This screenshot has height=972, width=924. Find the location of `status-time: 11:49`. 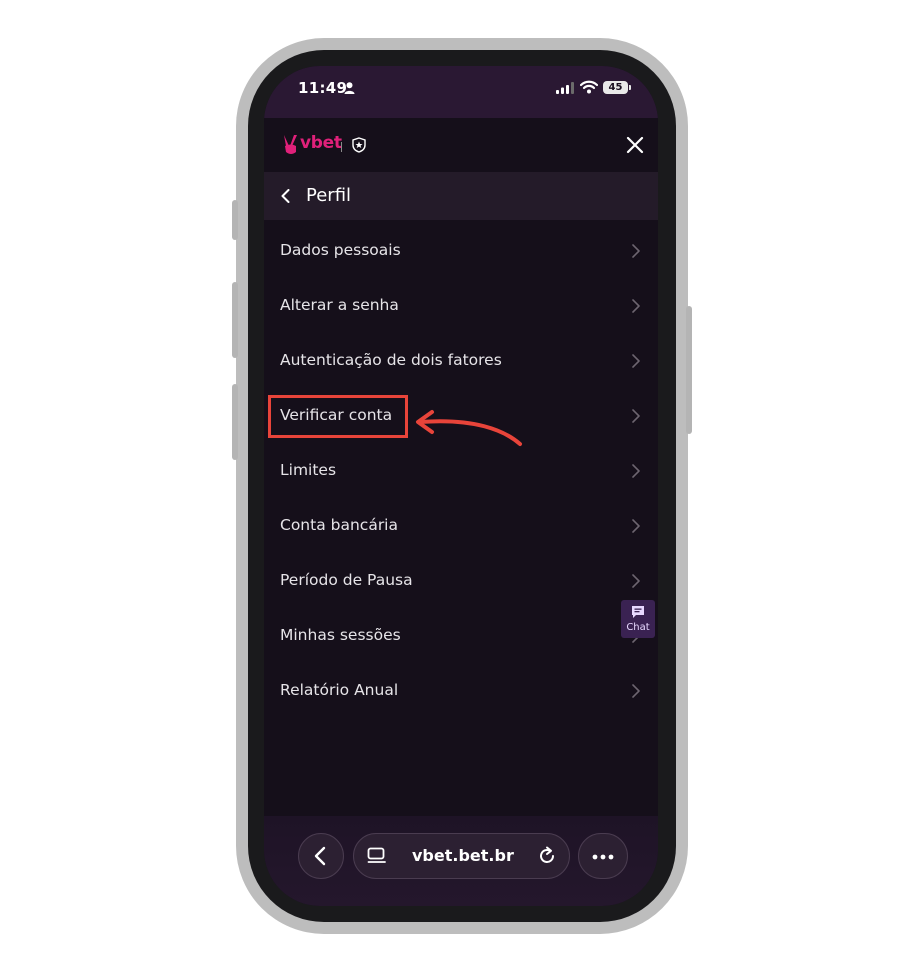

status-time: 11:49 is located at coordinates (323, 88).